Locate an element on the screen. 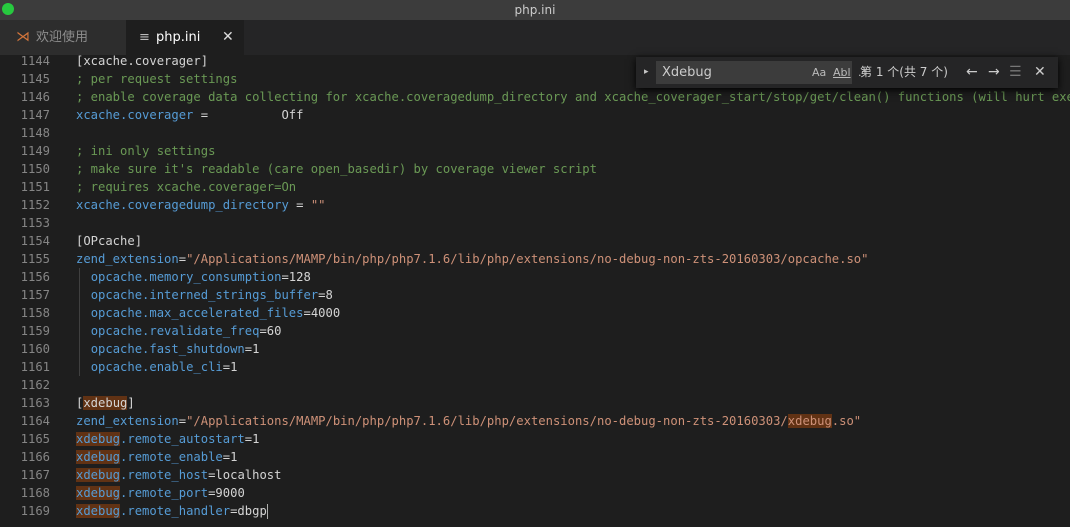  code-token: .so" is located at coordinates (846, 421).